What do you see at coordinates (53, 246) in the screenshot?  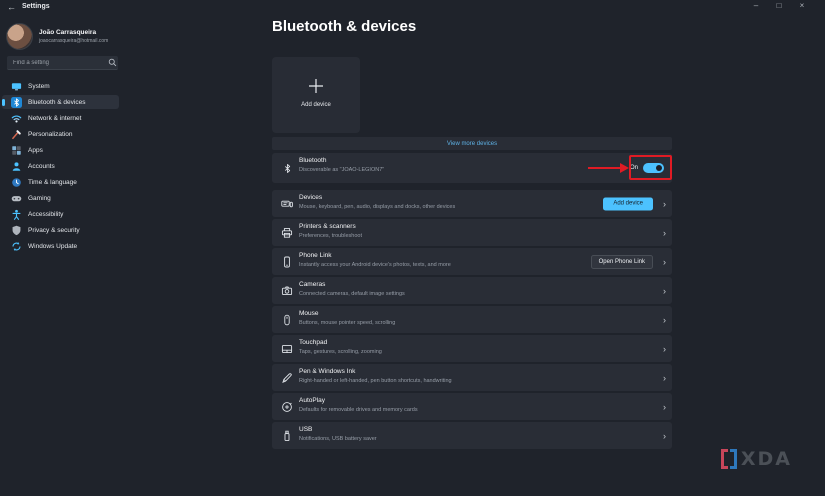 I see `sidebar-item-label: Windows Update` at bounding box center [53, 246].